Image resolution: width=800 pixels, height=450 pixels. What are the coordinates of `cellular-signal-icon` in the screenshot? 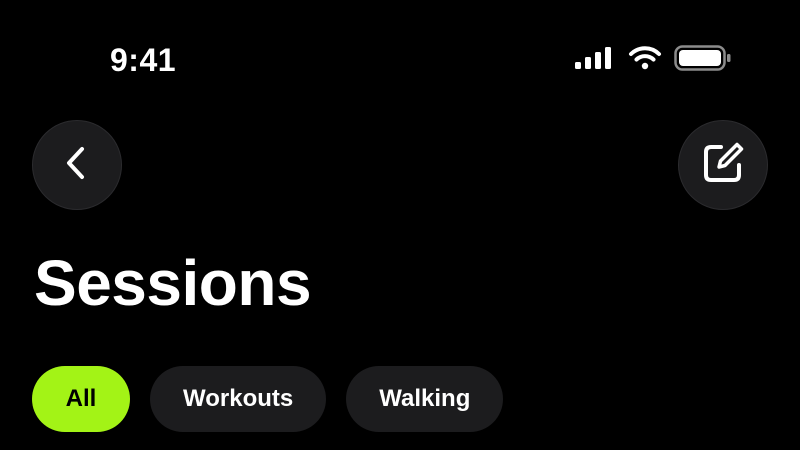 It's located at (594, 60).